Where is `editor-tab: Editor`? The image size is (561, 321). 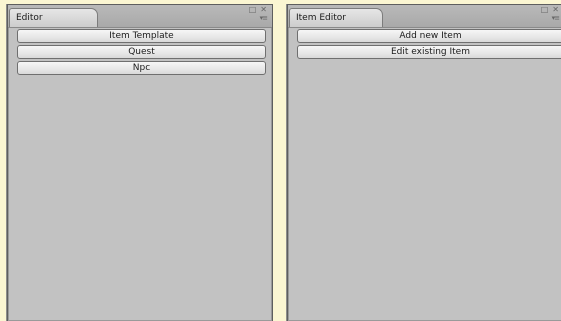 editor-tab: Editor is located at coordinates (53, 17).